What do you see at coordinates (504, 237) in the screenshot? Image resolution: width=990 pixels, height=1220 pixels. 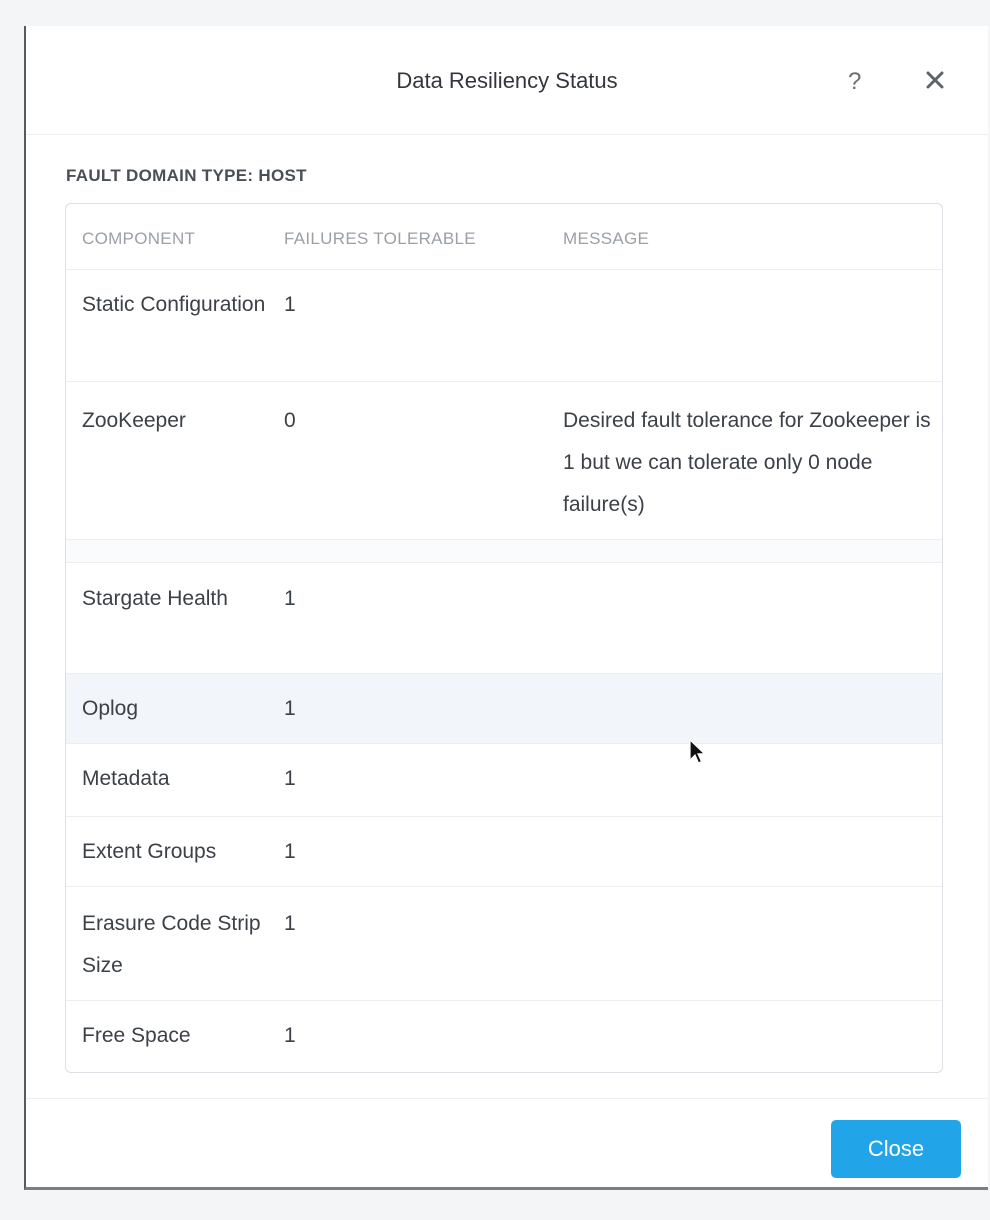 I see `table-header-row: COMPONENT FAILURES TOLERABLE MESSAGE` at bounding box center [504, 237].